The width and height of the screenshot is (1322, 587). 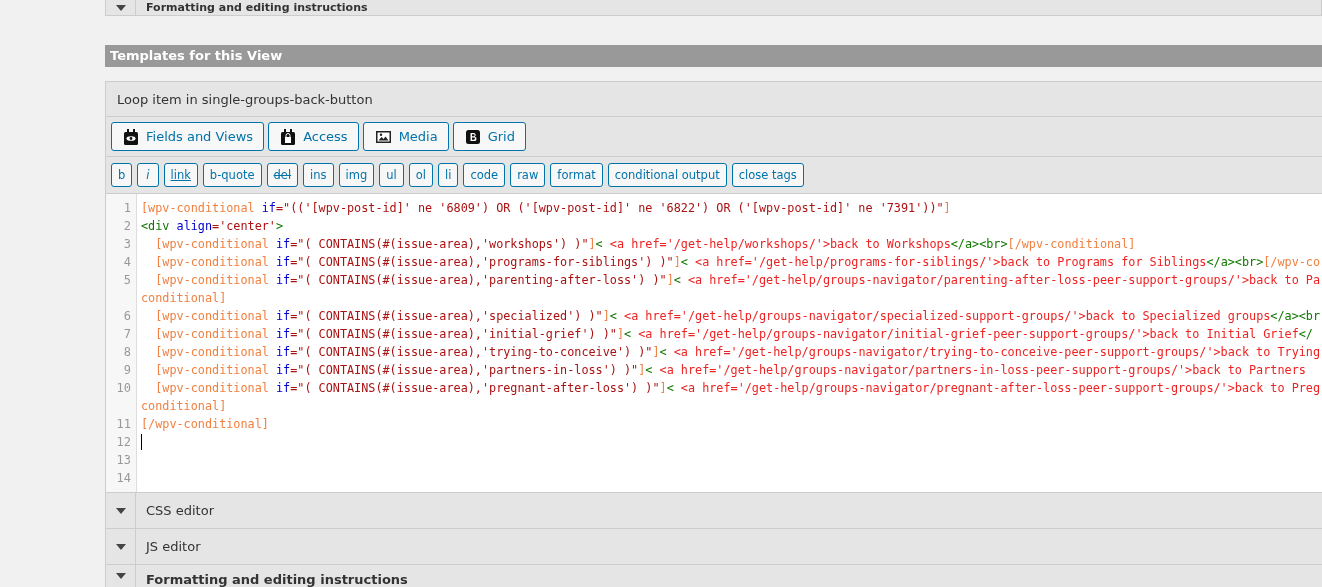 What do you see at coordinates (168, 546) in the screenshot?
I see `section-title: JS editor` at bounding box center [168, 546].